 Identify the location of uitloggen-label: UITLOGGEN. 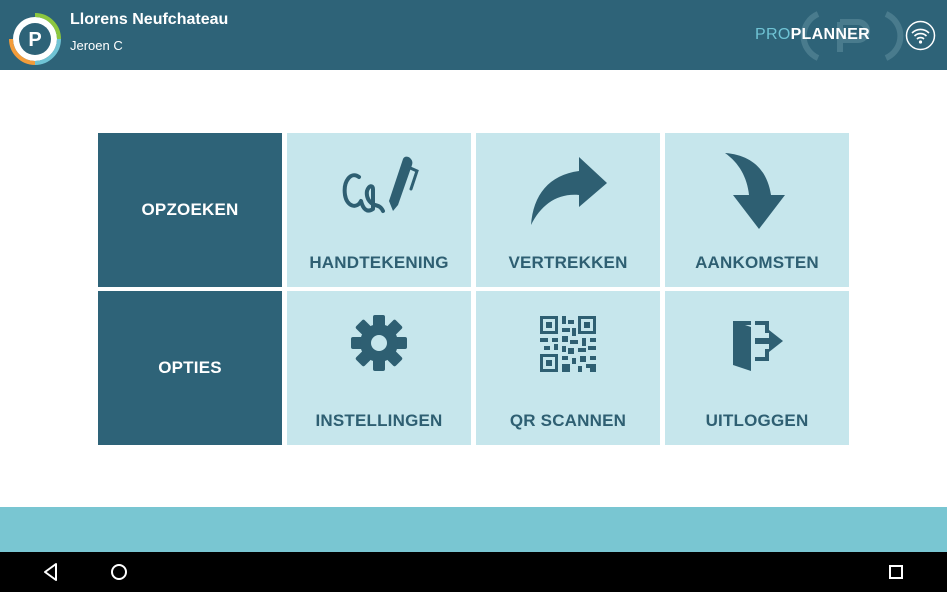
(757, 420).